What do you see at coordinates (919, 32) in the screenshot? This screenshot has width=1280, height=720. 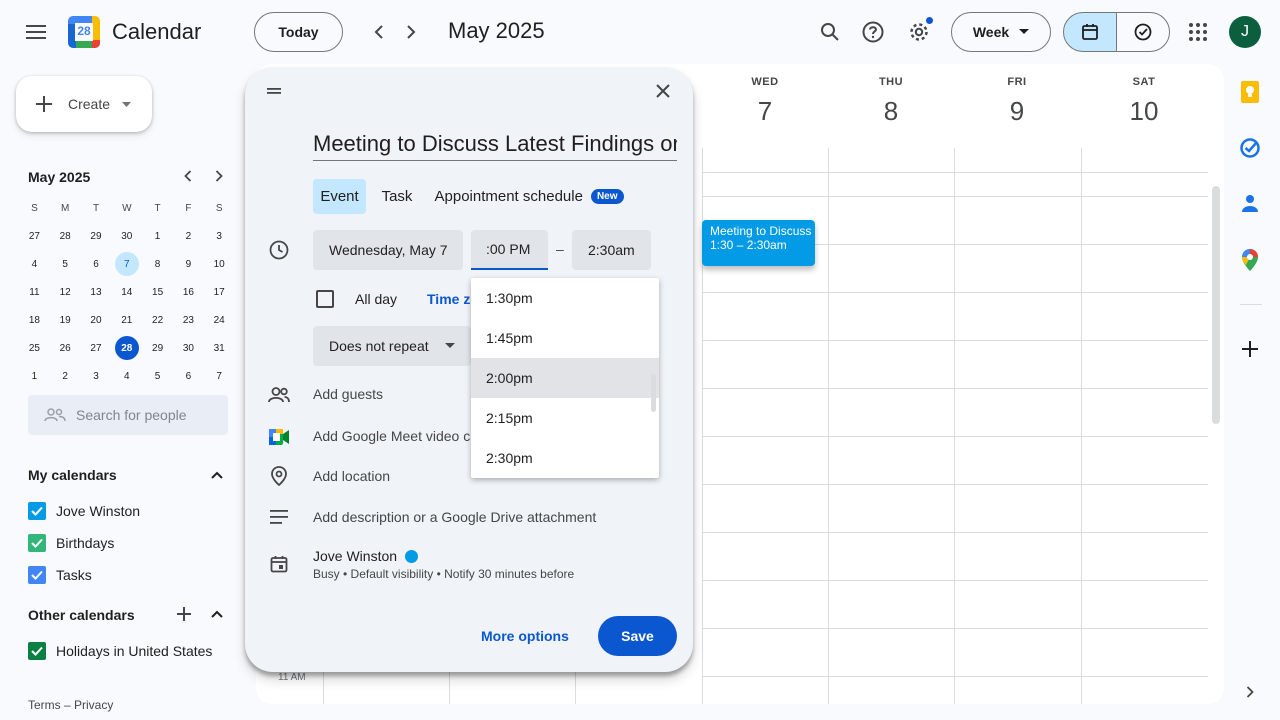 I see `settings-button` at bounding box center [919, 32].